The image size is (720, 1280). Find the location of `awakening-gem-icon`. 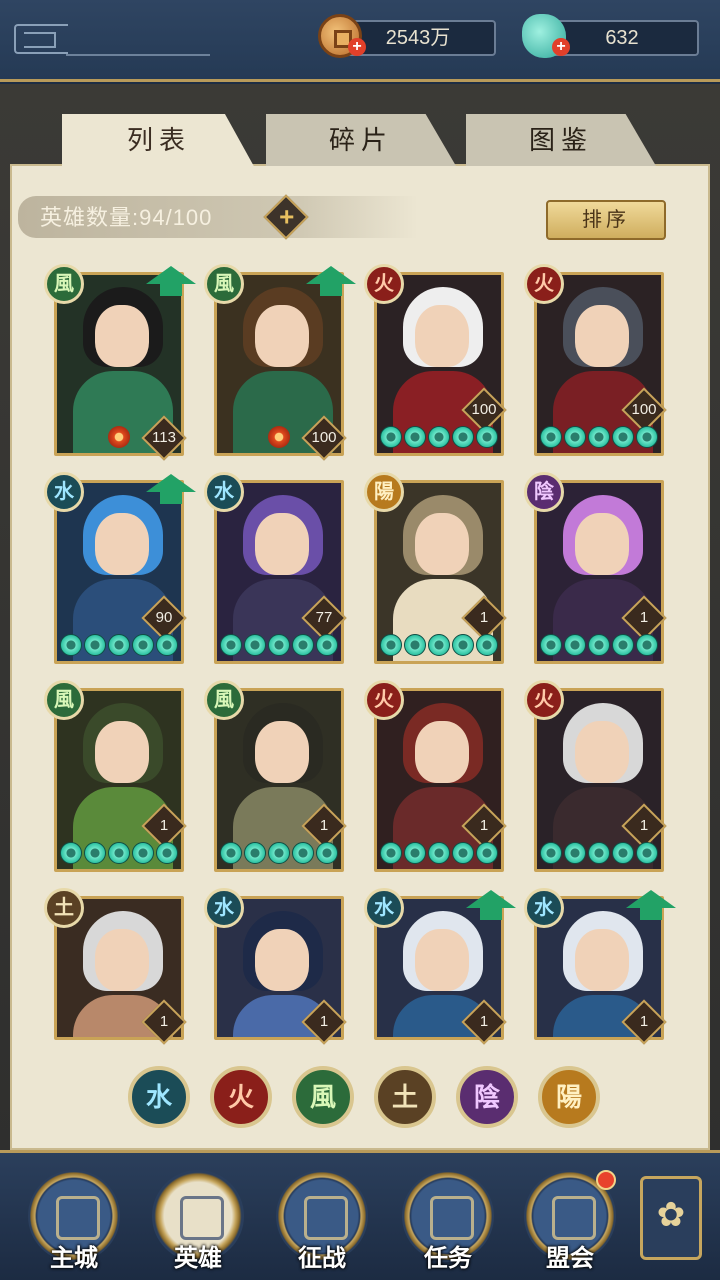

awakening-gem-icon is located at coordinates (119, 437).